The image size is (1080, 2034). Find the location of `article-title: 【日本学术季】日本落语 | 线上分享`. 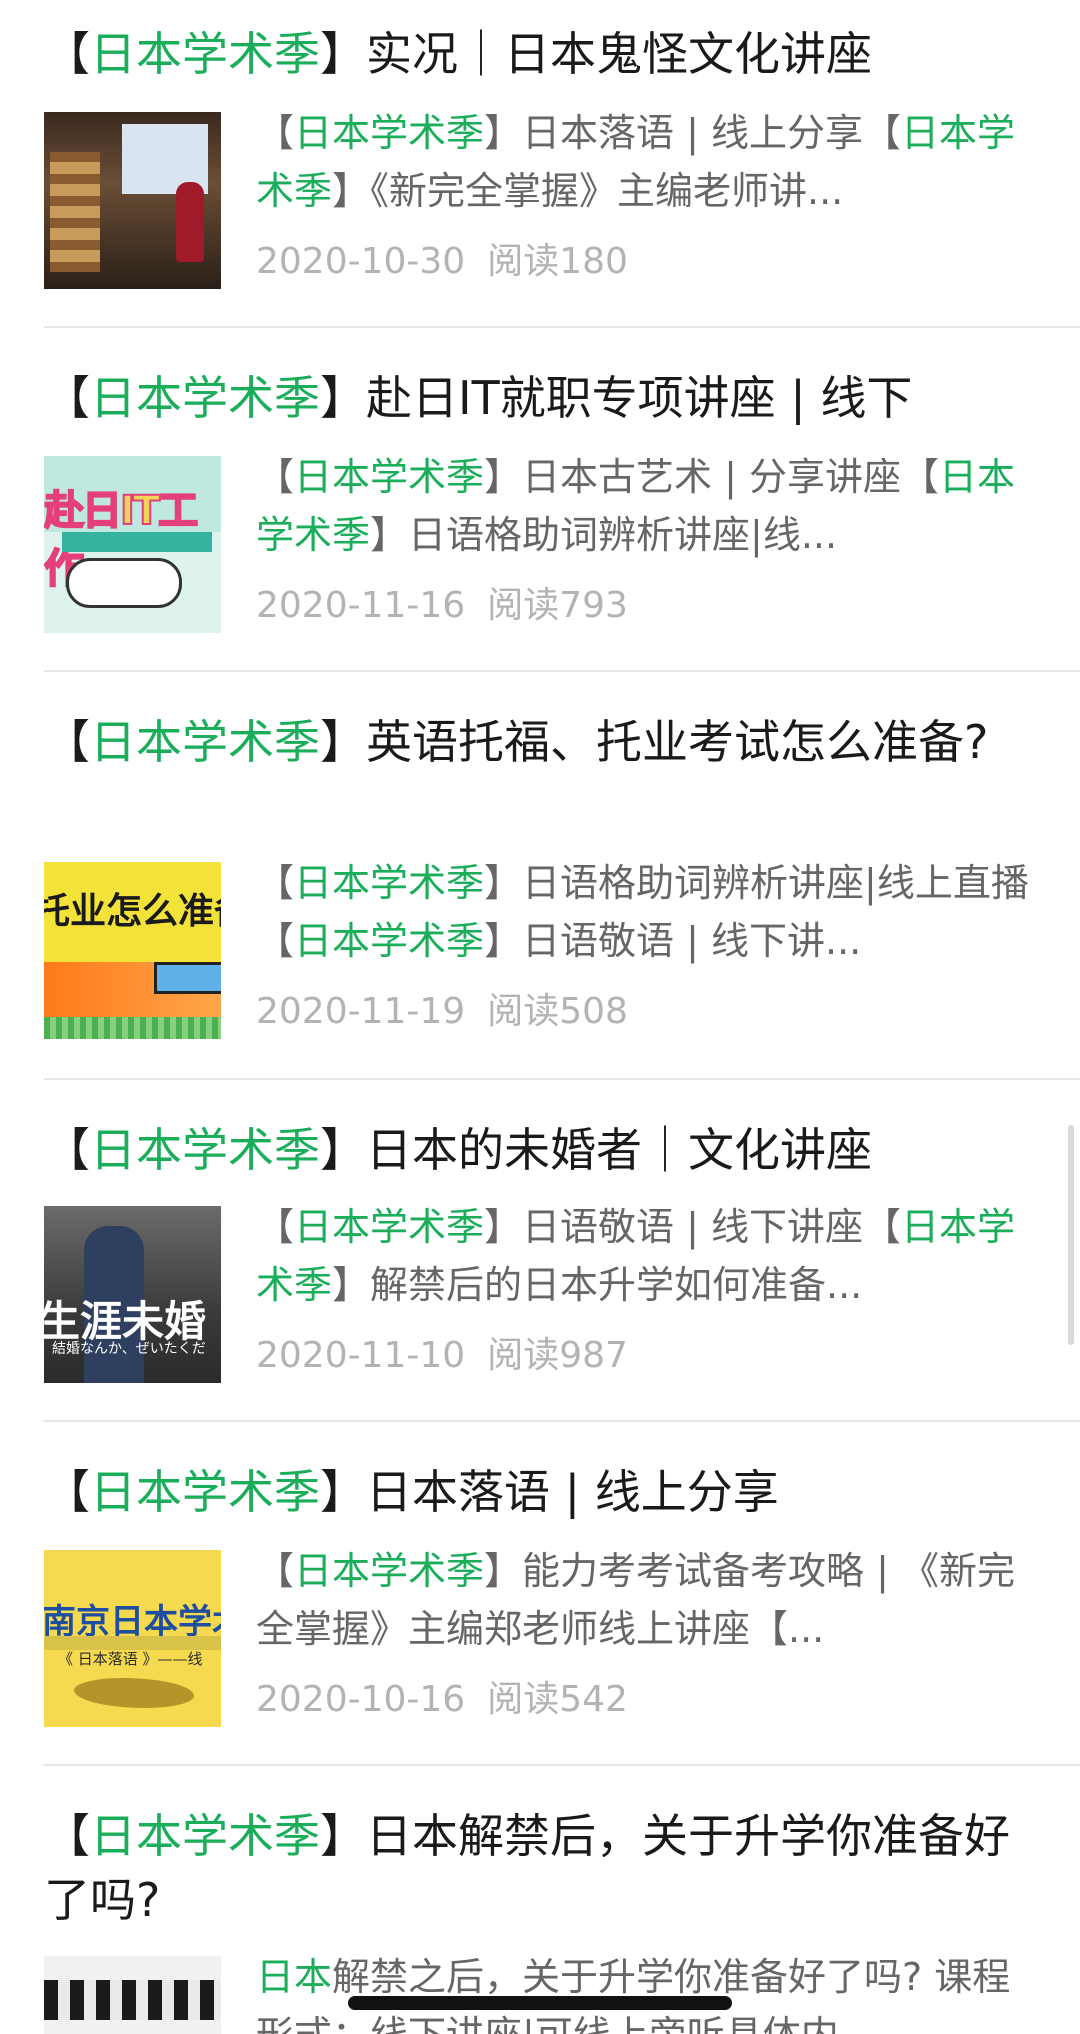

article-title: 【日本学术季】日本落语 | 线上分享 is located at coordinates (534, 1492).